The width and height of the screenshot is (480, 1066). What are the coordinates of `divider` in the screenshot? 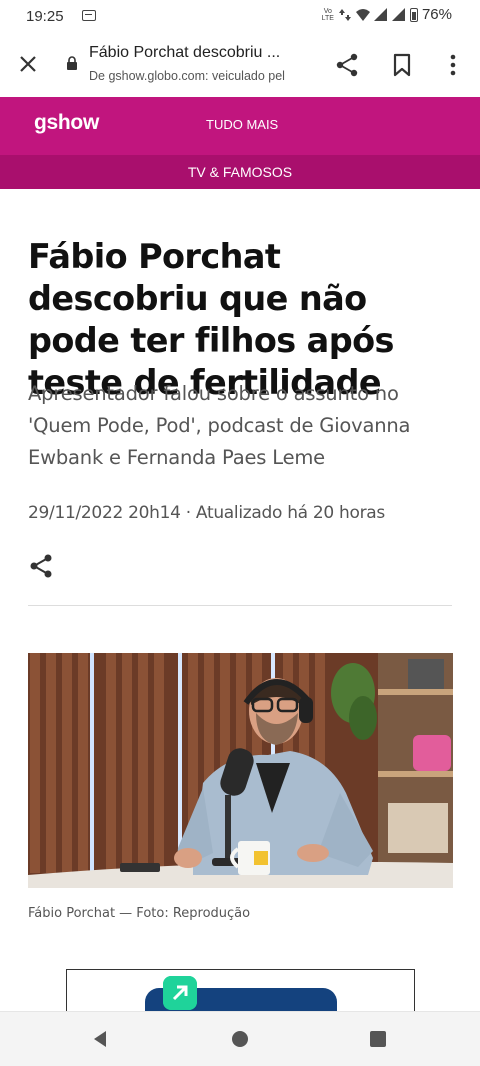 It's located at (240, 605).